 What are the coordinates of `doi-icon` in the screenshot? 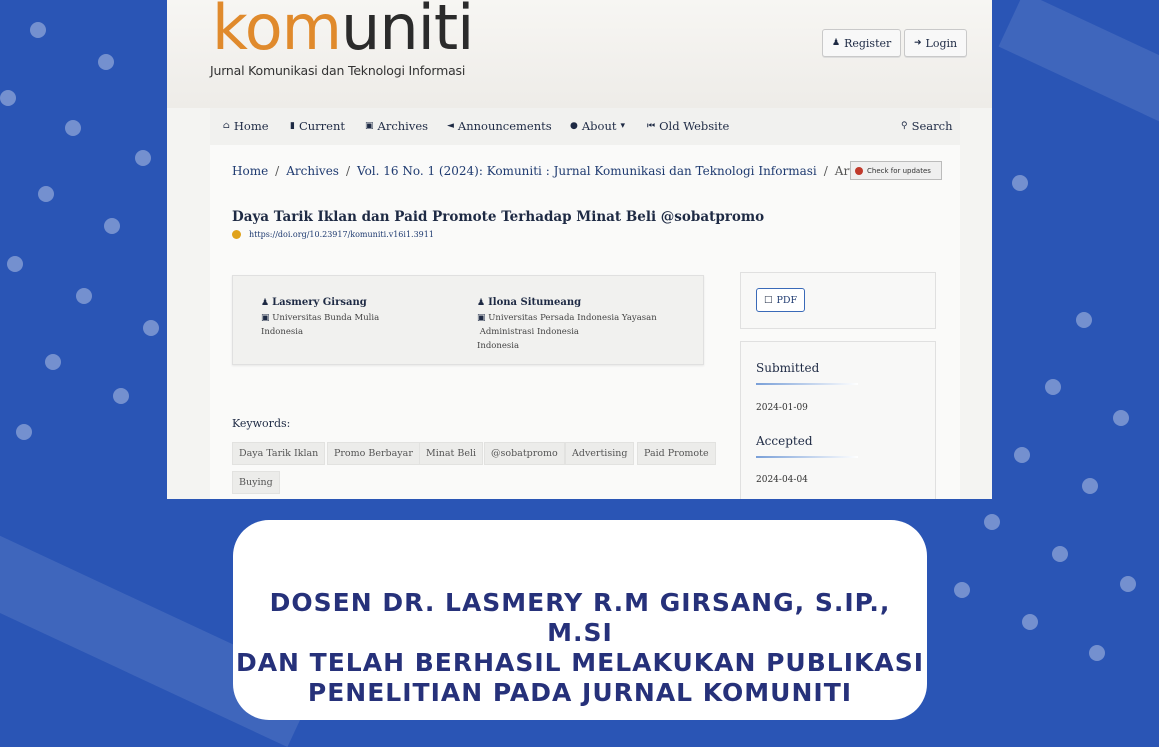 It's located at (236, 234).